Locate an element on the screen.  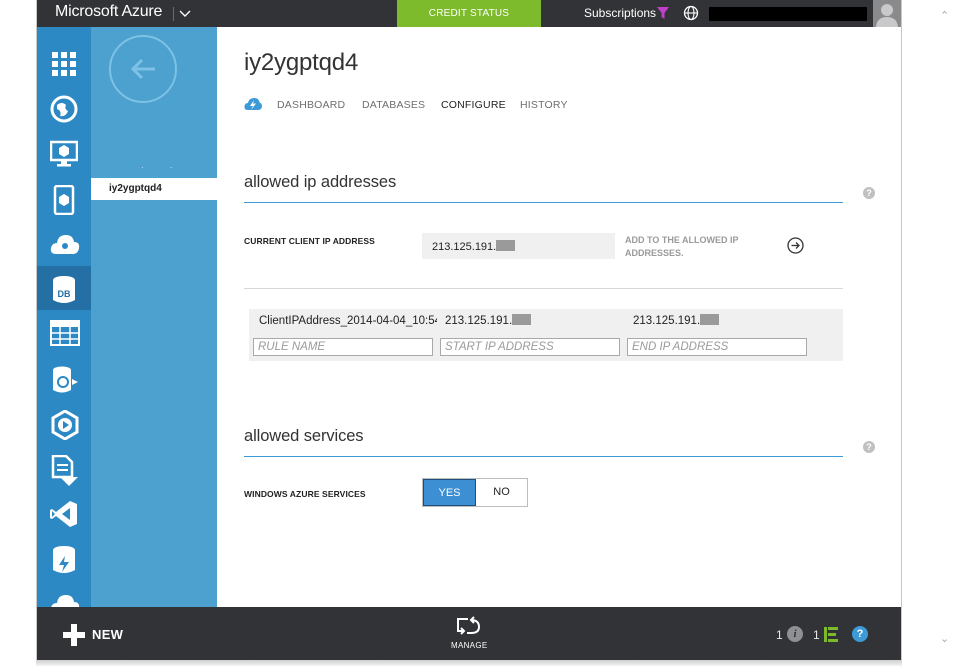
arrow-right-circle-icon is located at coordinates (795, 245).